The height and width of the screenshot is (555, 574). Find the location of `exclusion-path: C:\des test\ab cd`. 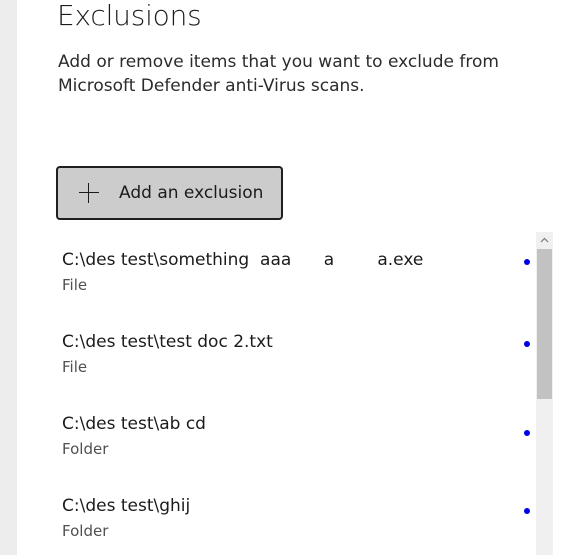

exclusion-path: C:\des test\ab cd is located at coordinates (134, 424).